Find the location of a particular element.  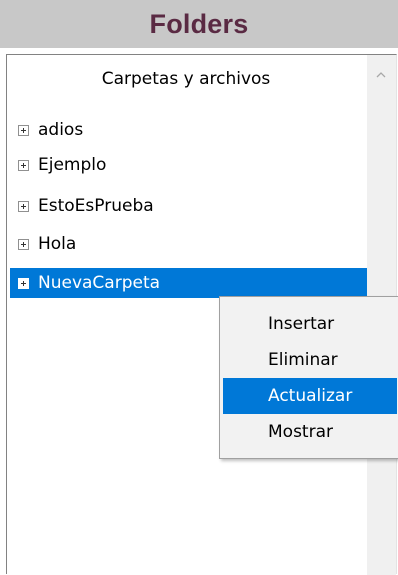

tree-item-label: NuevaCarpeta is located at coordinates (99, 283).